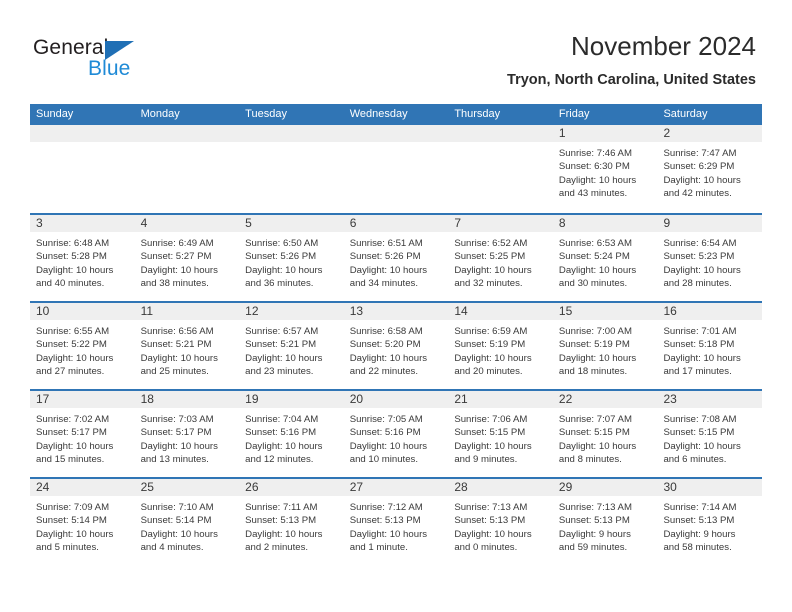  What do you see at coordinates (177, 243) in the screenshot?
I see `sunrise-text: Sunrise: 6:49 AM` at bounding box center [177, 243].